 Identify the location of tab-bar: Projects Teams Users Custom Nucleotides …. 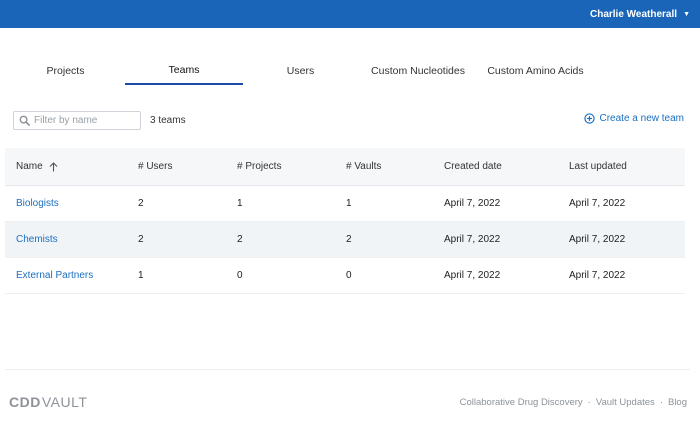
(350, 71).